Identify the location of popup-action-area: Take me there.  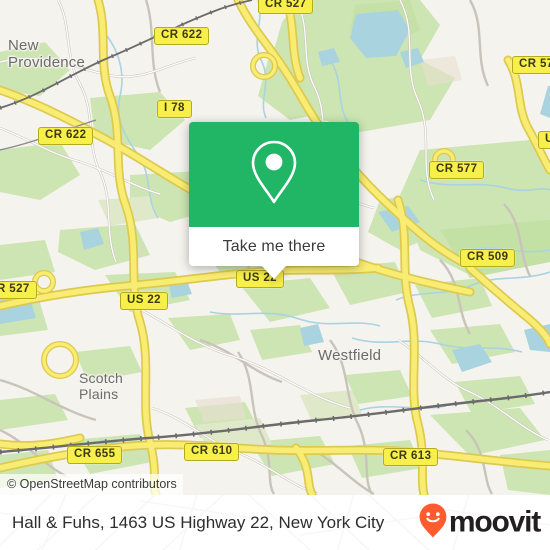
(274, 253).